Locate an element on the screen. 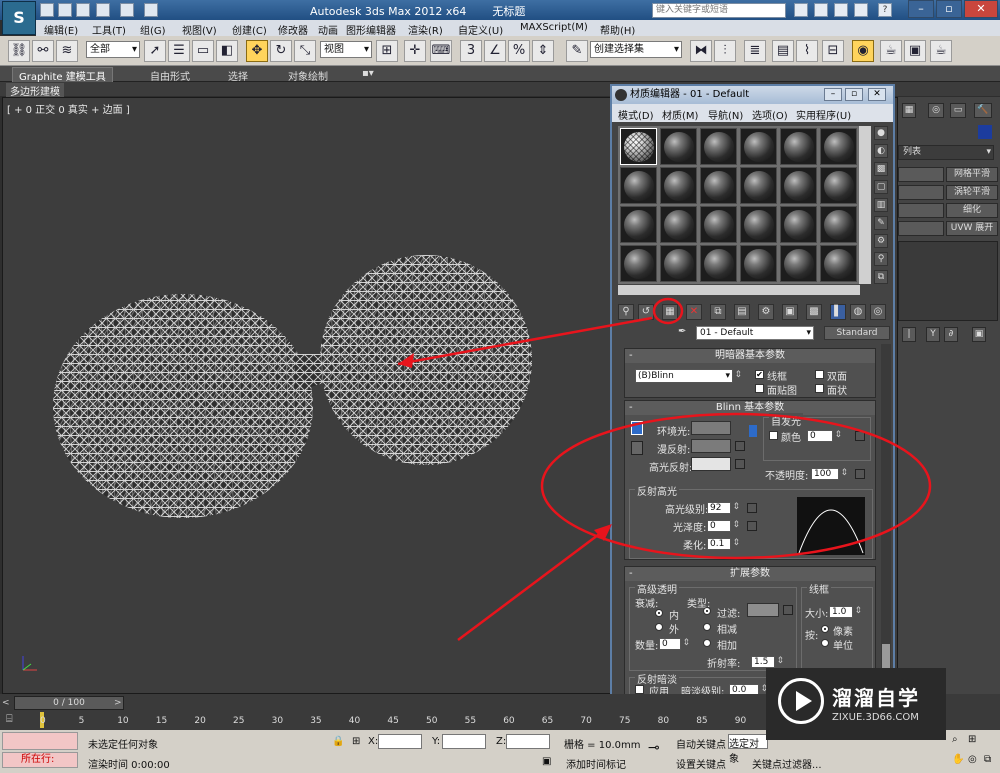 The height and width of the screenshot is (773, 1000). undo-icon is located at coordinates (103, 10).